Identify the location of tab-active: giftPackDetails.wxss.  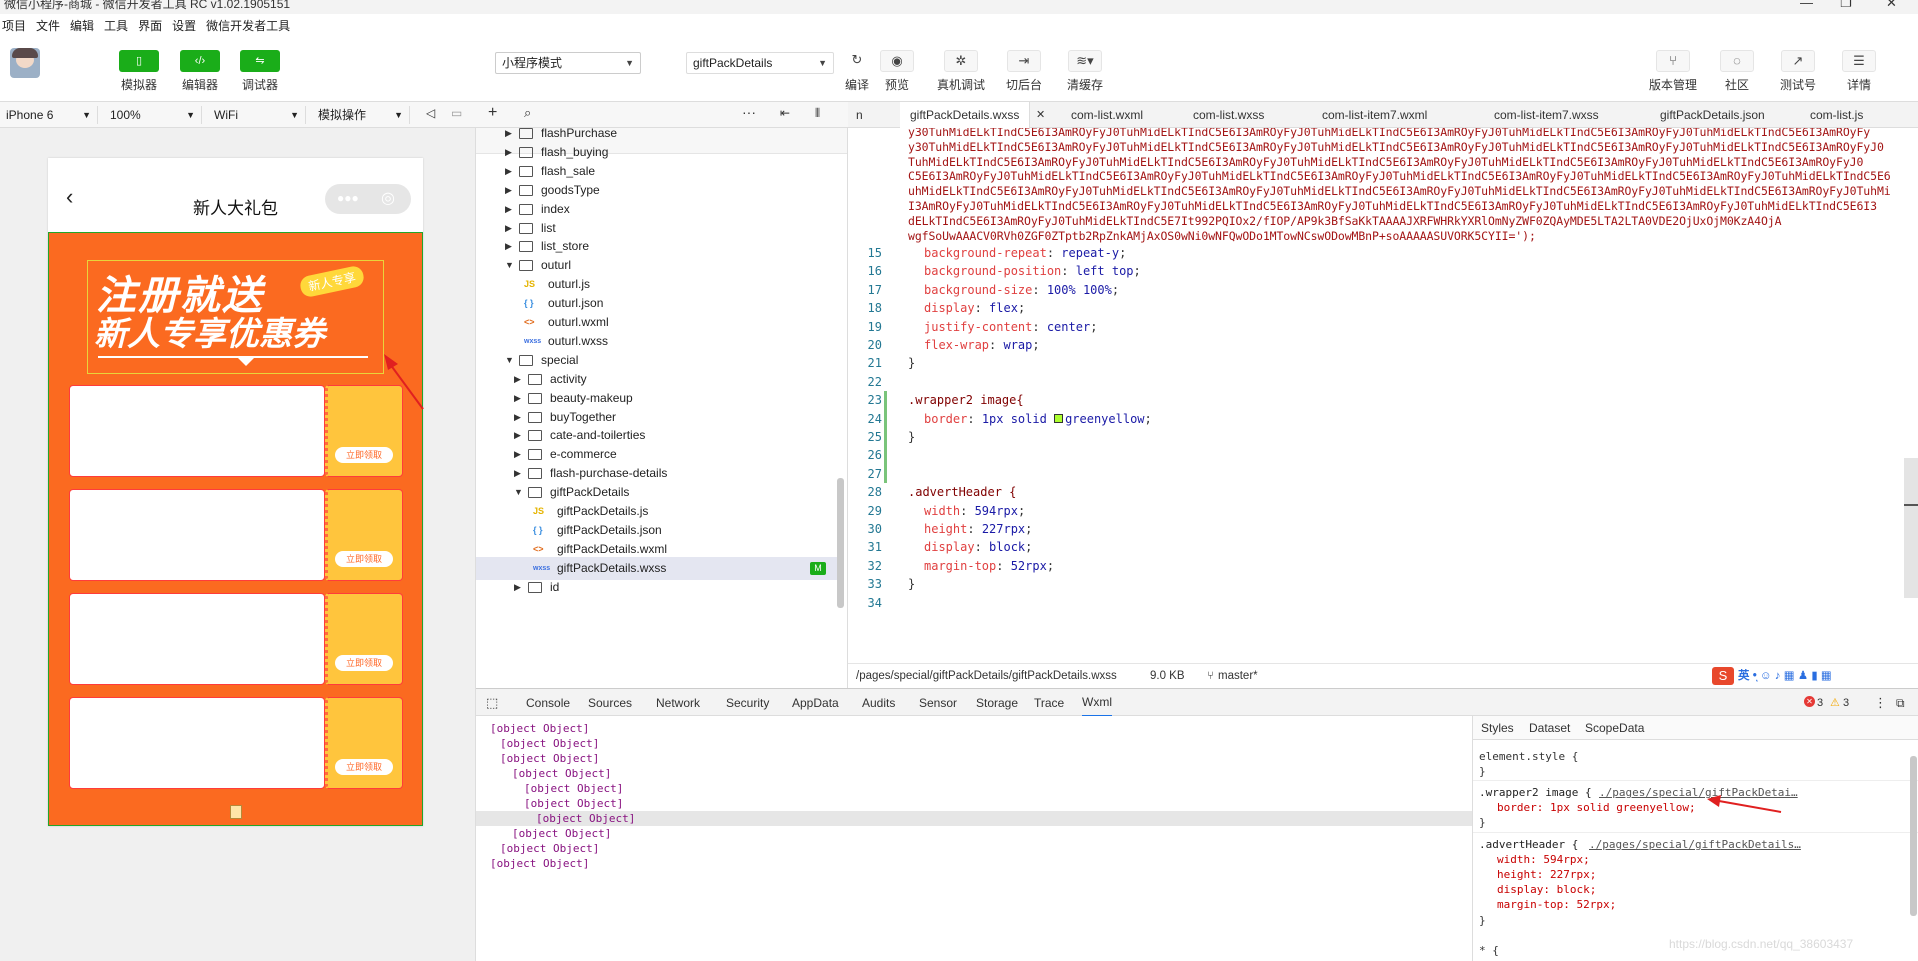
(965, 115).